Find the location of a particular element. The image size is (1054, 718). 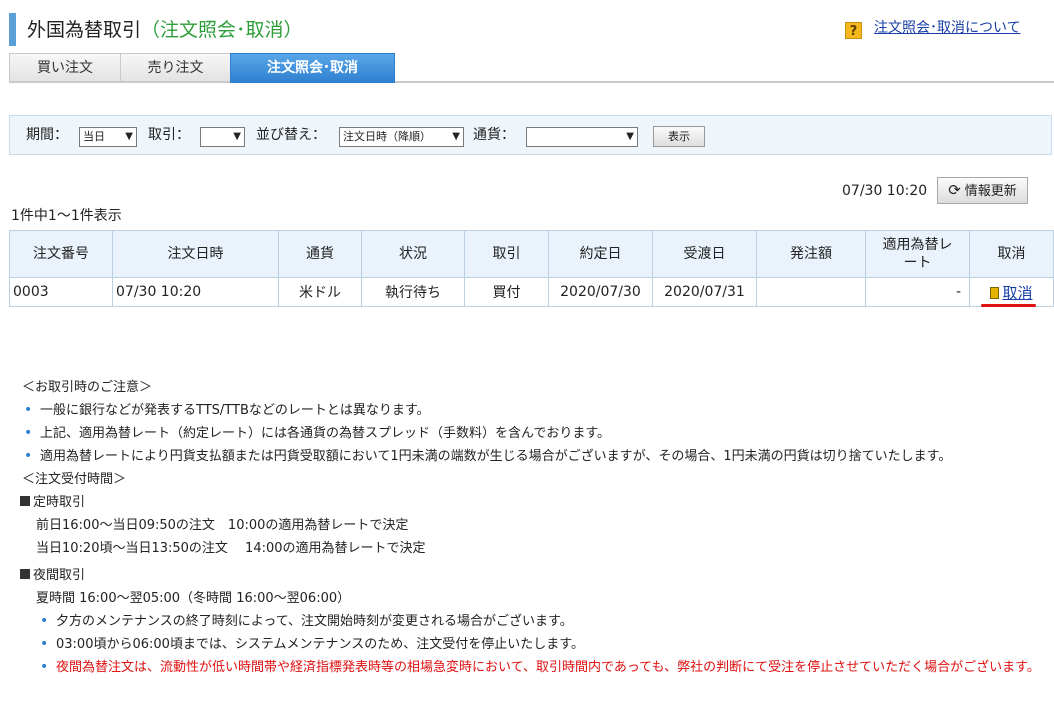

list-item: 夕方のメンテナンスの終了時刻によって、注文開始時刻が変更される場合がございます。 is located at coordinates (540, 621).